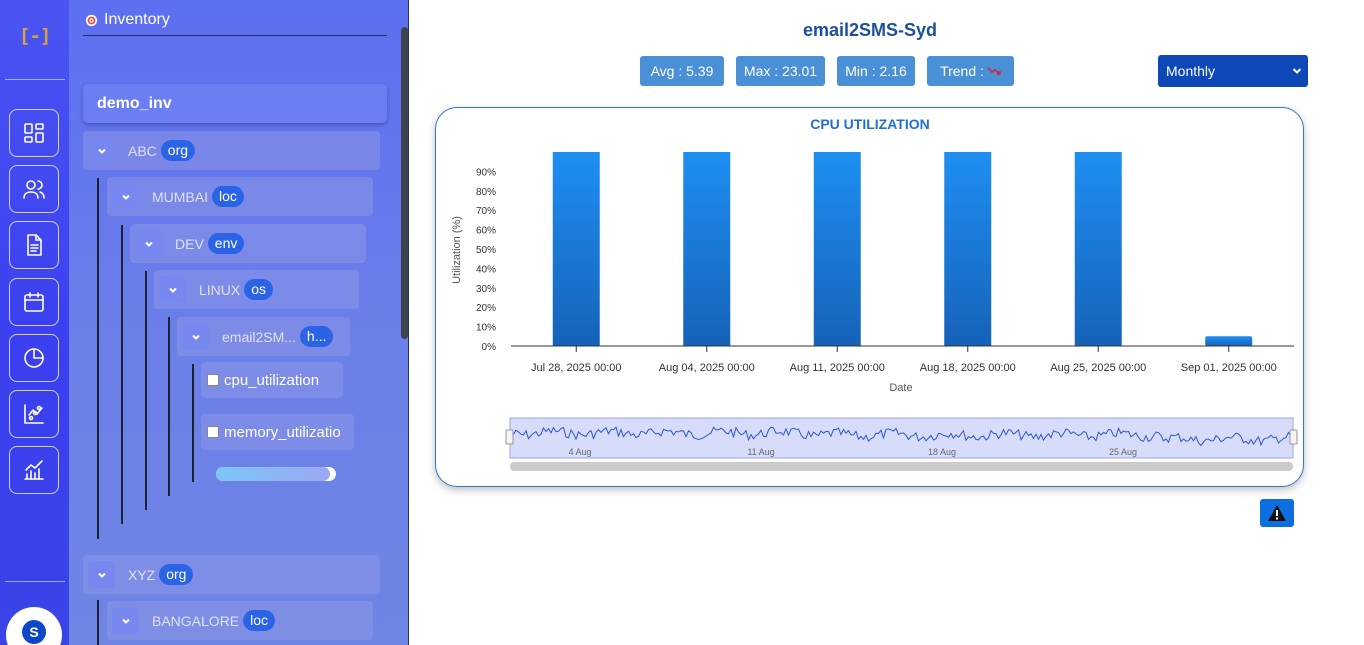  Describe the element at coordinates (142, 574) in the screenshot. I see `node-label: XYZ` at that location.